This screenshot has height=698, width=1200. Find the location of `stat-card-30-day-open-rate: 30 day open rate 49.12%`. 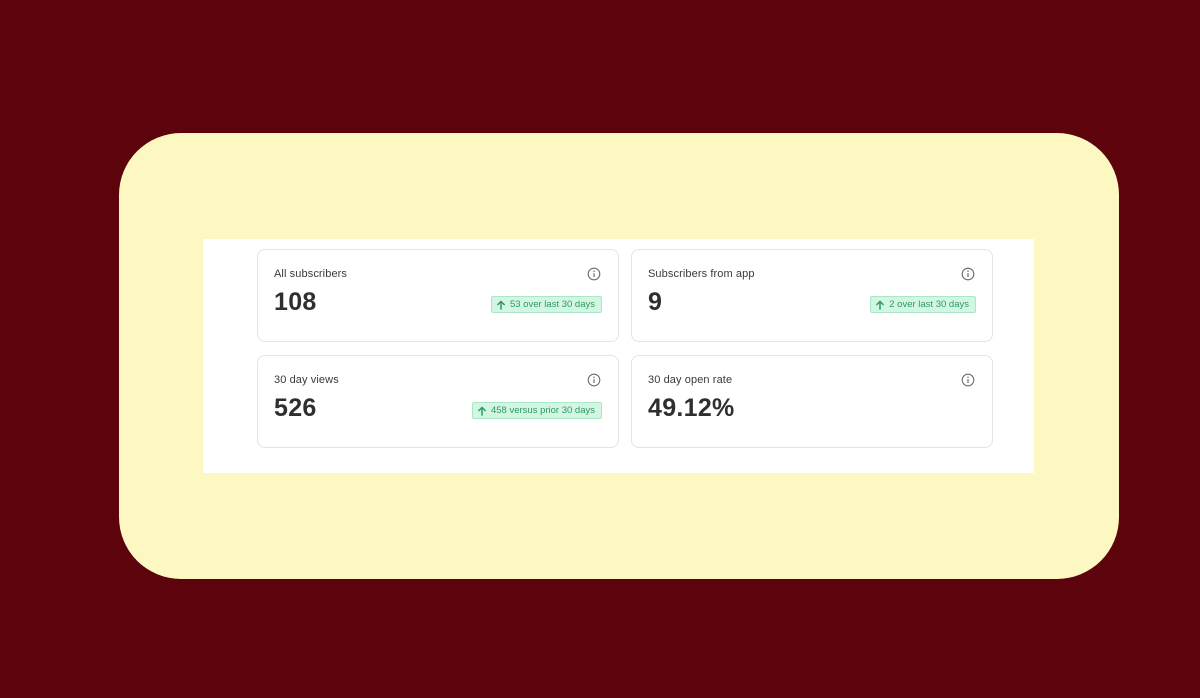

stat-card-30-day-open-rate: 30 day open rate 49.12% is located at coordinates (812, 401).